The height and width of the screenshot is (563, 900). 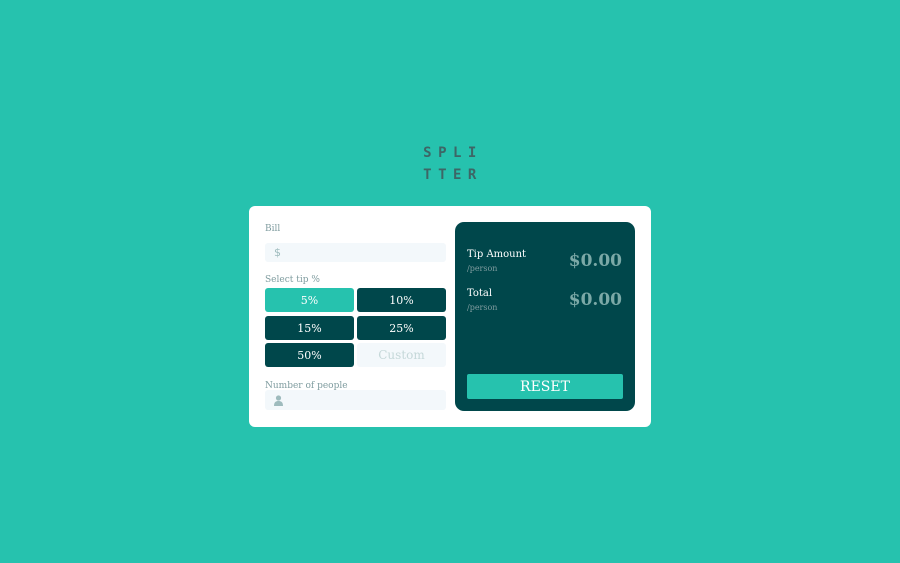 I want to click on tip-button-10: 10%, so click(x=401, y=300).